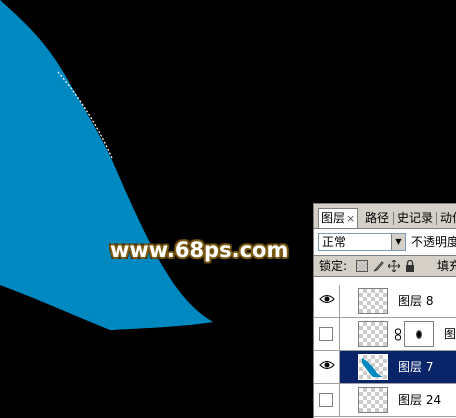  I want to click on layer-name: 图层 8, so click(416, 301).